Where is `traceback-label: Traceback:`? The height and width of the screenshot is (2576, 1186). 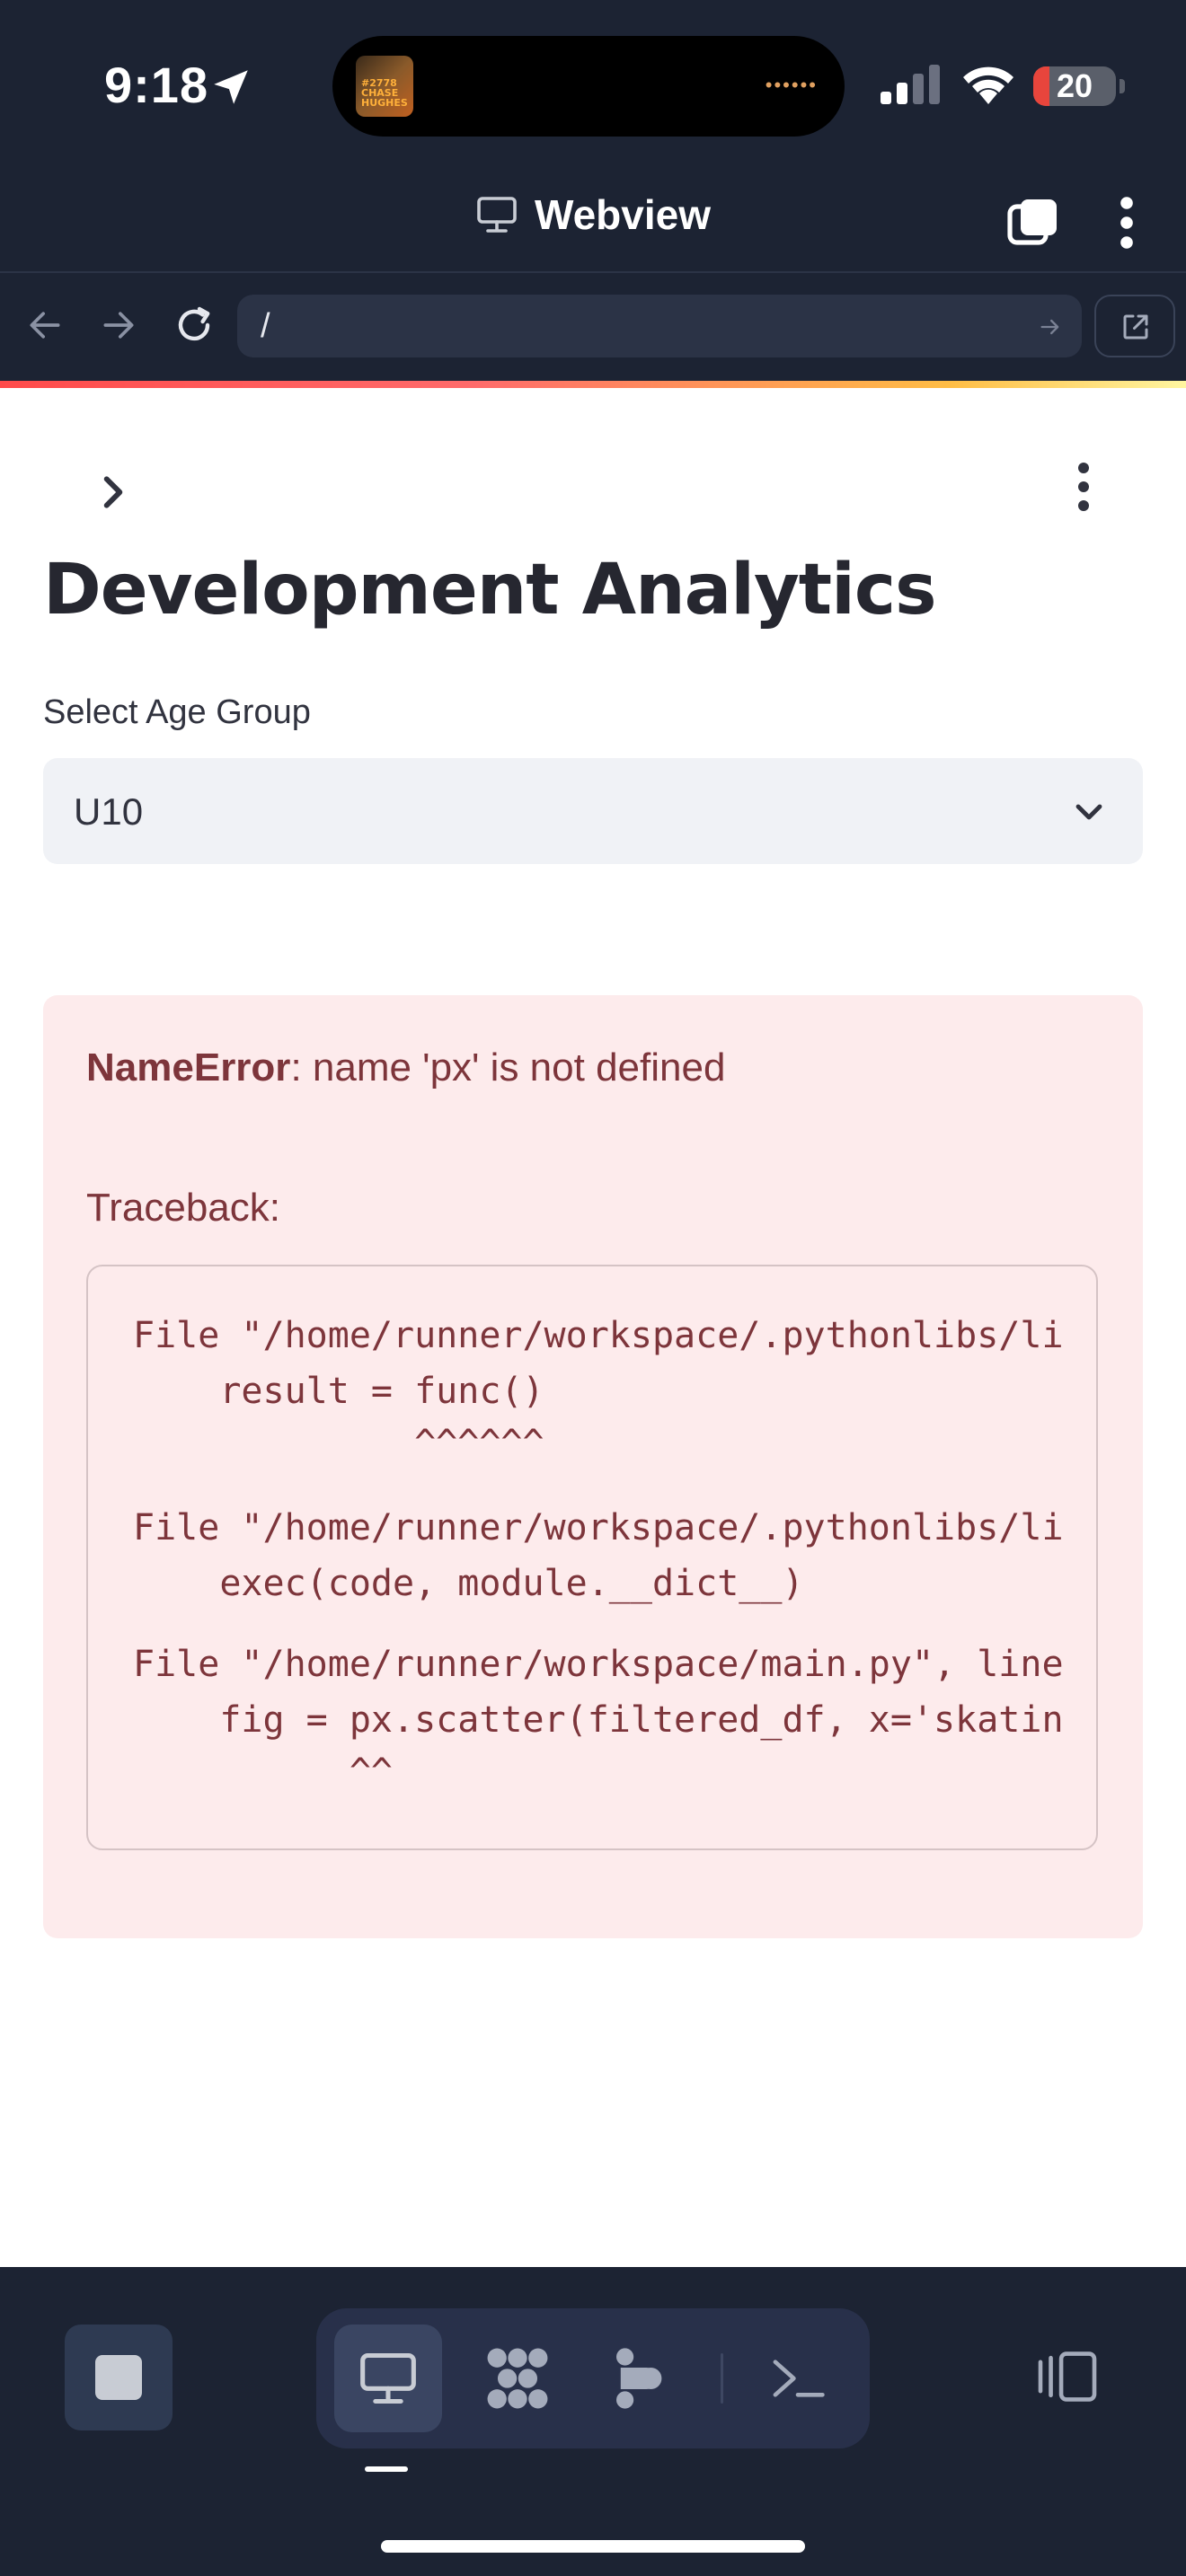
traceback-label: Traceback: is located at coordinates (183, 1208).